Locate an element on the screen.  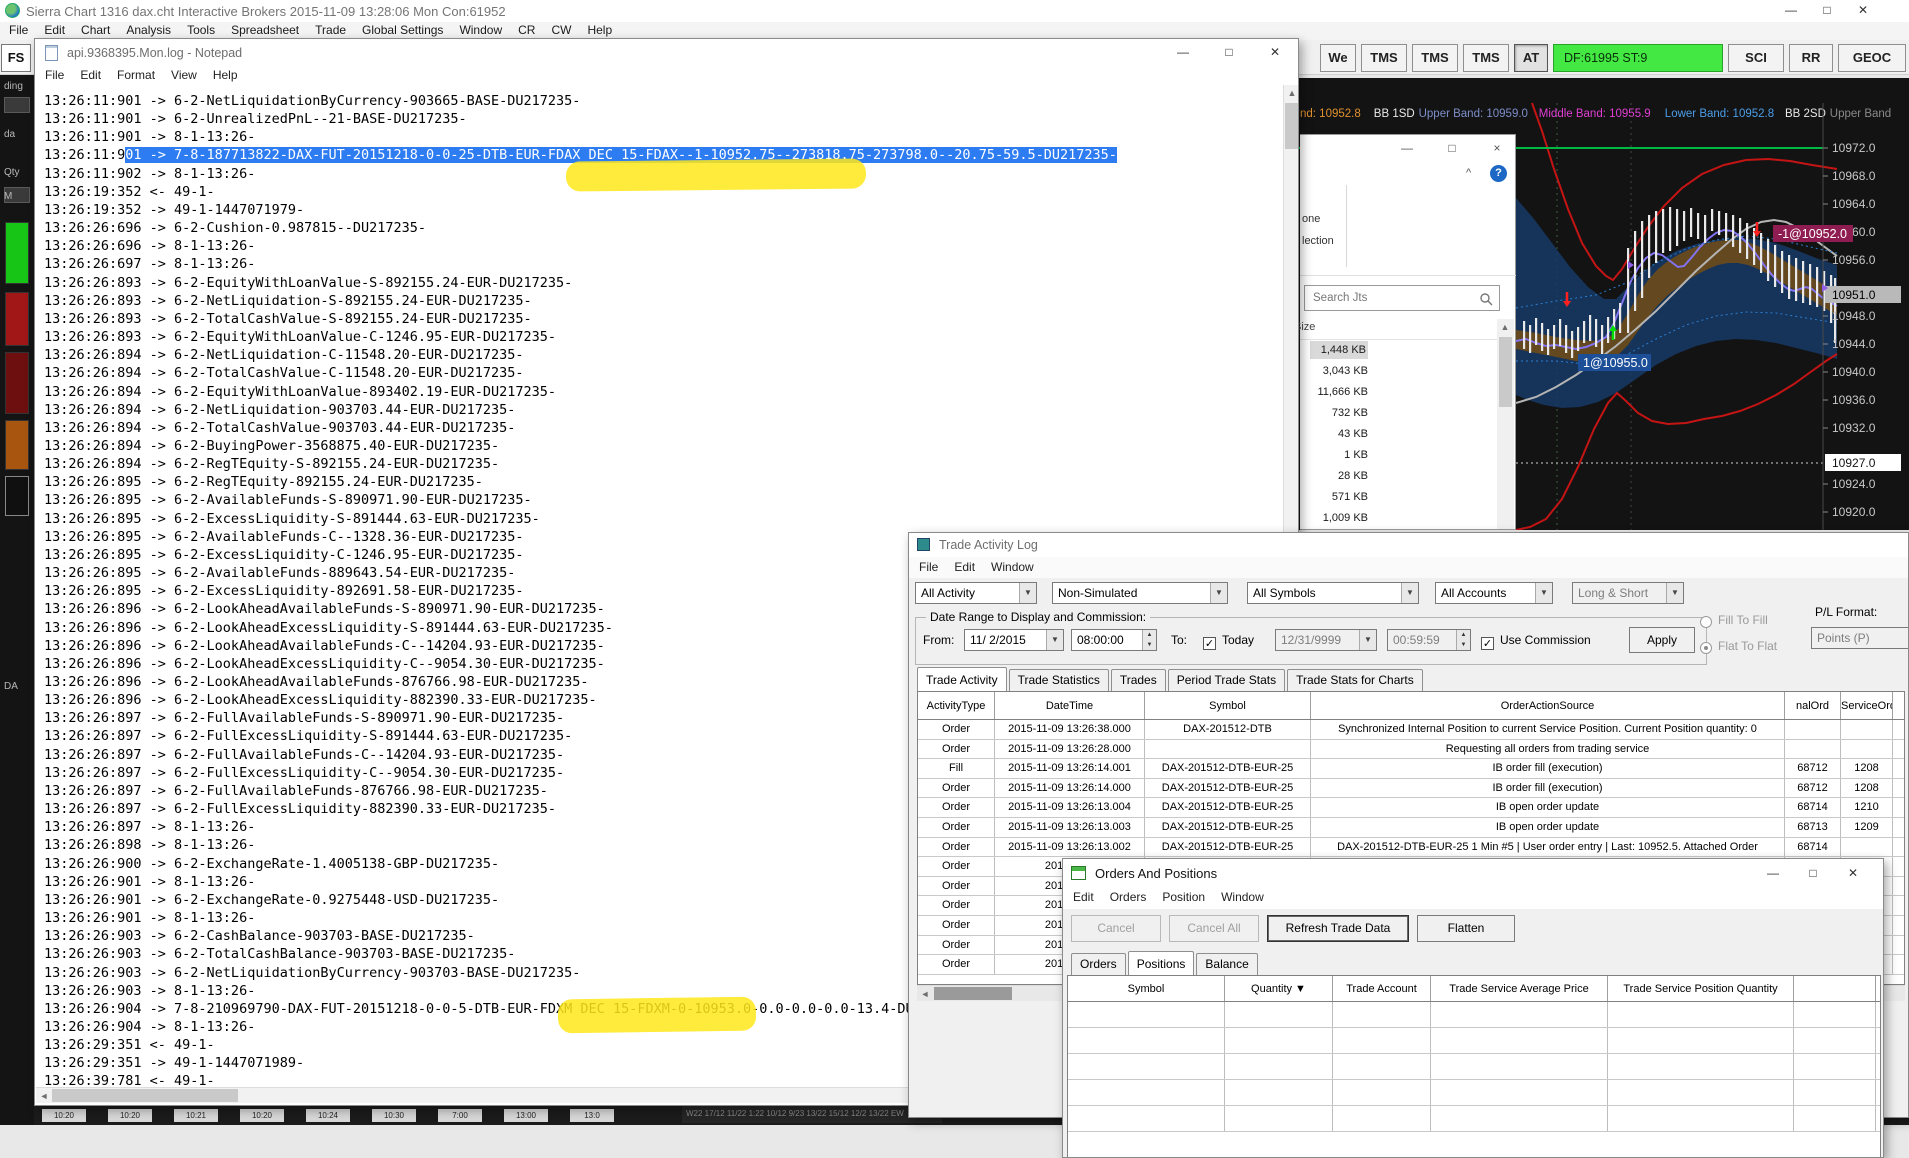
column-header: Quantity ▼ is located at coordinates (1279, 988).